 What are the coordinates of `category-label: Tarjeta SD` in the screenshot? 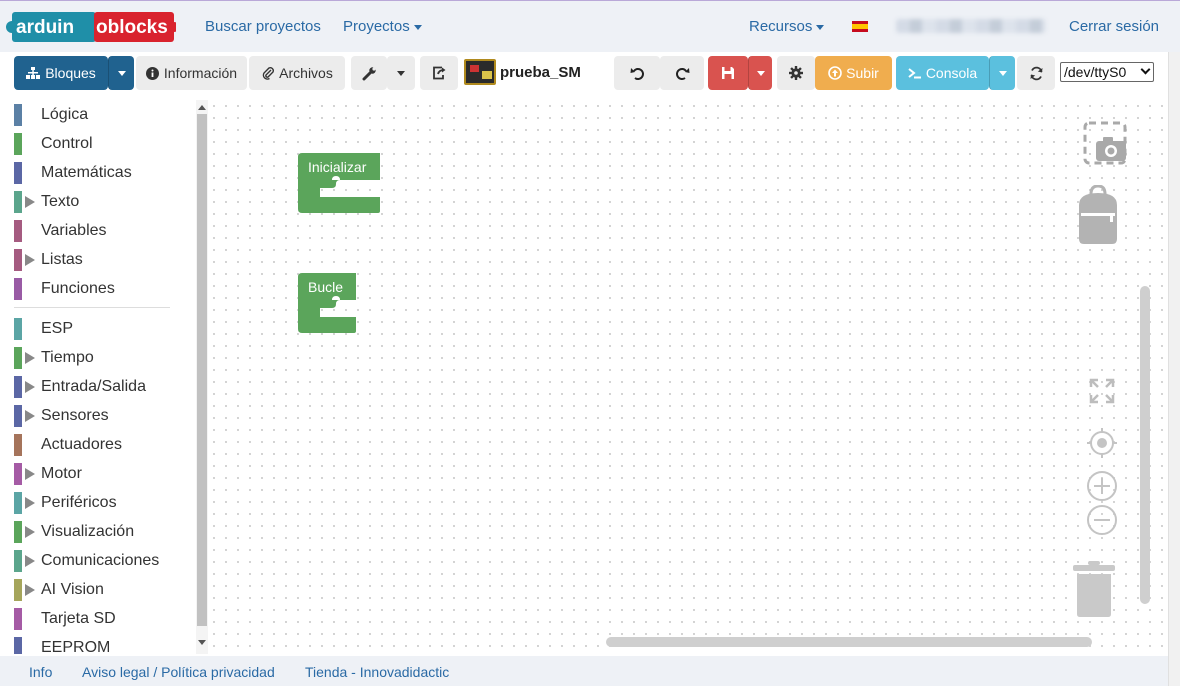 It's located at (78, 618).